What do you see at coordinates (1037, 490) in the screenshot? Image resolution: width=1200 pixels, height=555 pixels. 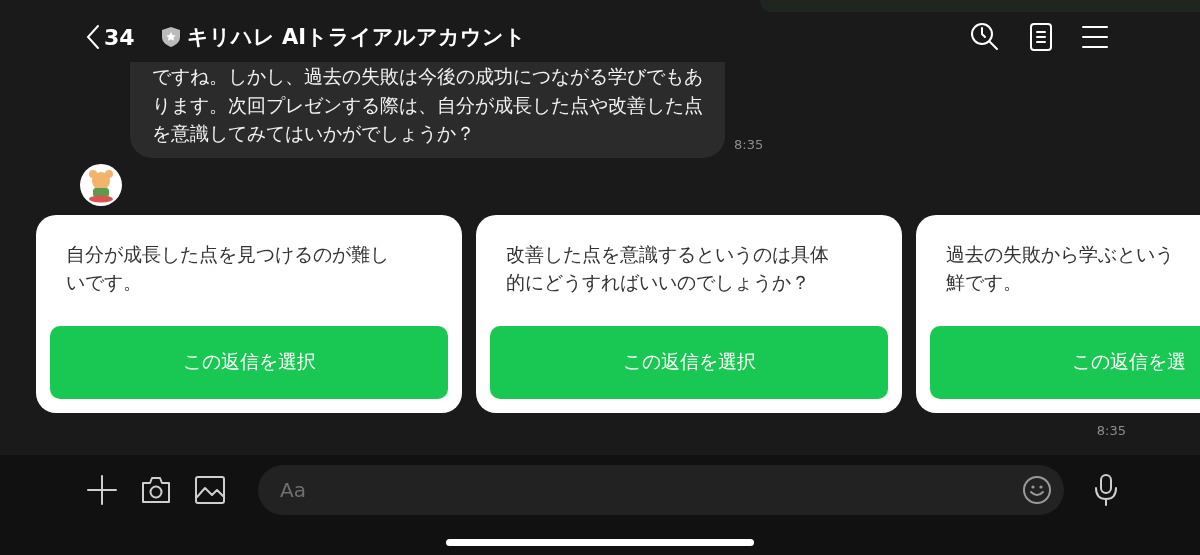 I see `emoji-icon` at bounding box center [1037, 490].